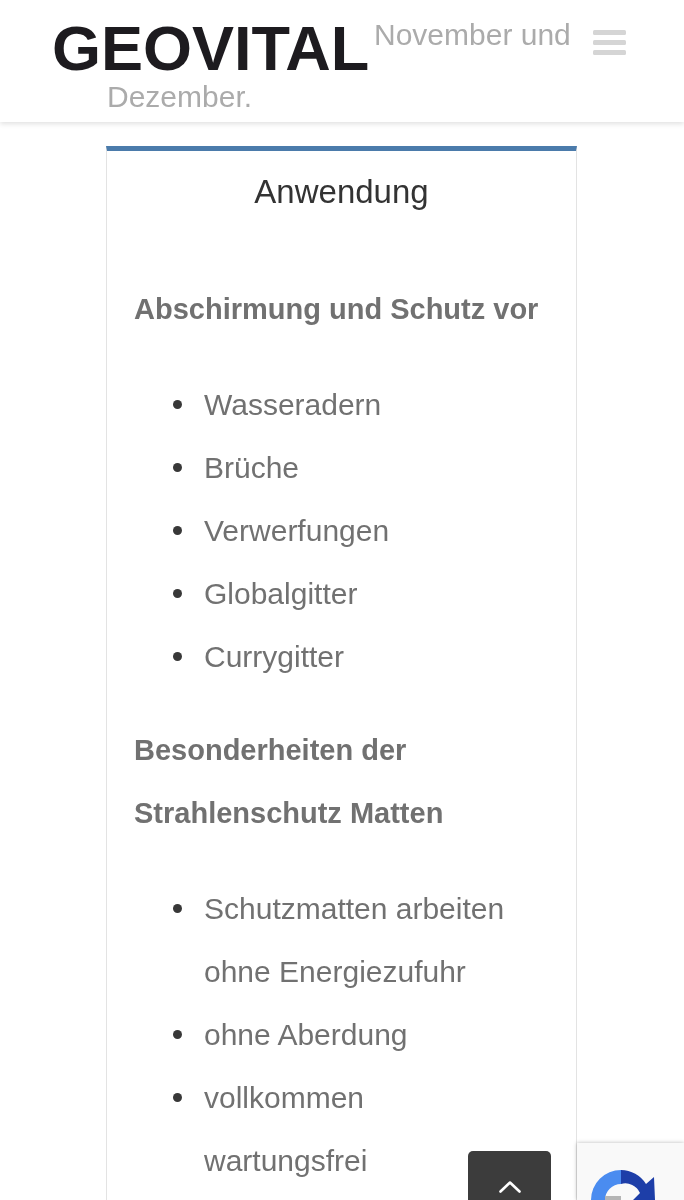 Image resolution: width=684 pixels, height=1200 pixels. I want to click on faded-text: November und, so click(472, 35).